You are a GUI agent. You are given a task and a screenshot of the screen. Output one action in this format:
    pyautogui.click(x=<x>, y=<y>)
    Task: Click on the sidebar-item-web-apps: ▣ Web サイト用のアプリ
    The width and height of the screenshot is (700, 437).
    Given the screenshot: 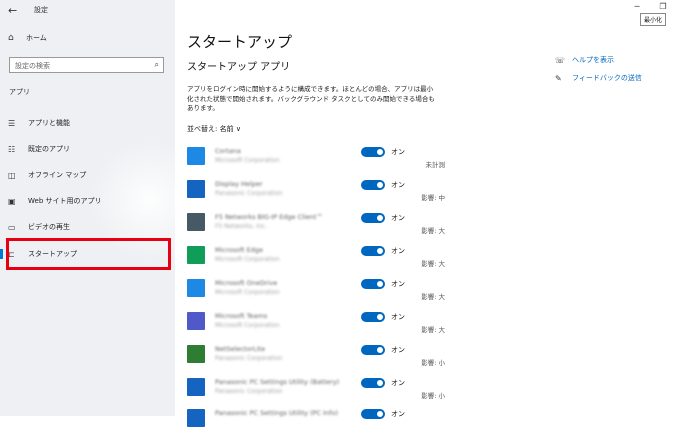 What is the action you would take?
    pyautogui.click(x=87, y=201)
    